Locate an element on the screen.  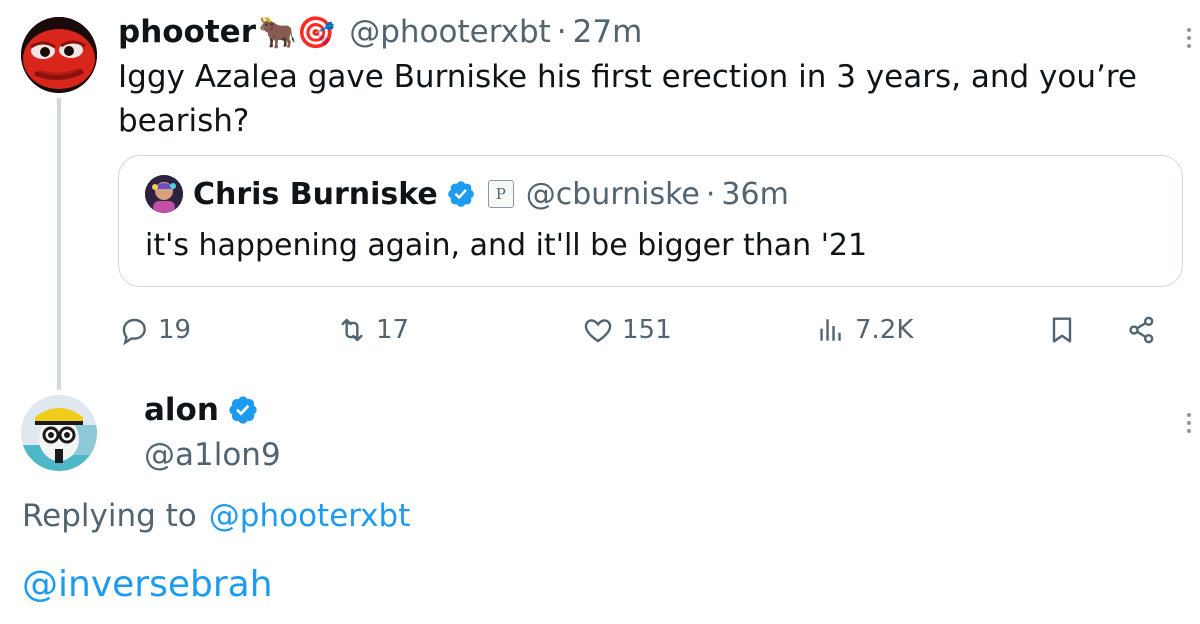
bookmark-button is located at coordinates (1066, 330).